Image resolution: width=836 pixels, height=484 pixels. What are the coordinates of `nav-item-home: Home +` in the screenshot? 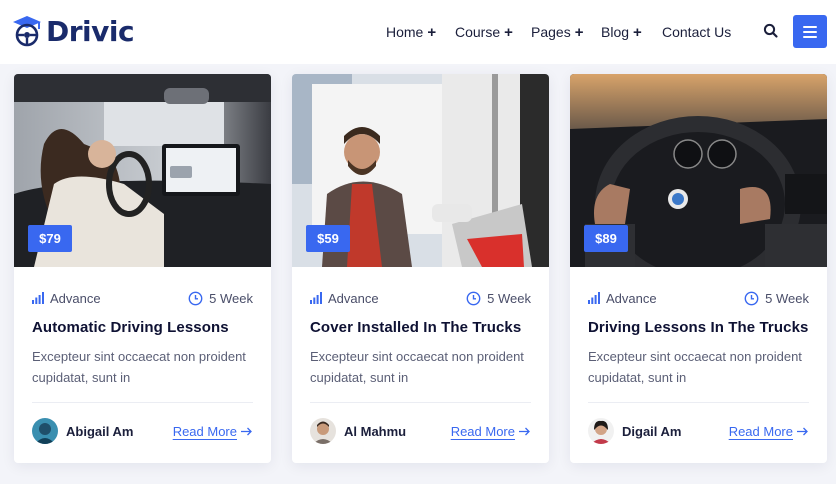 It's located at (411, 32).